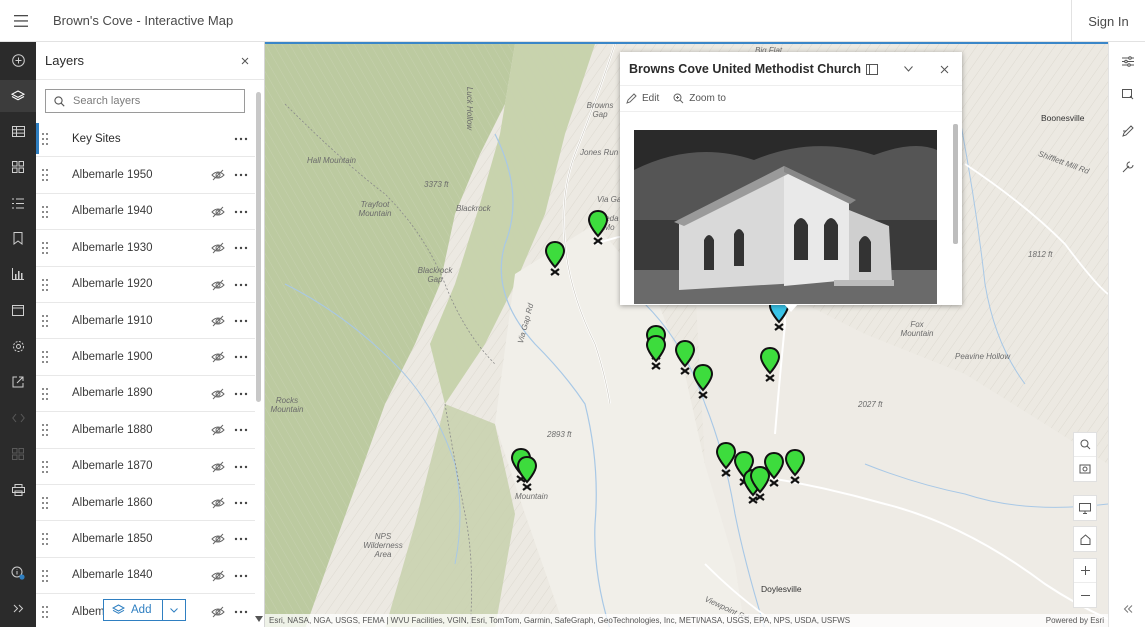 The height and width of the screenshot is (627, 1145). I want to click on add-layer-button: Add, so click(144, 610).